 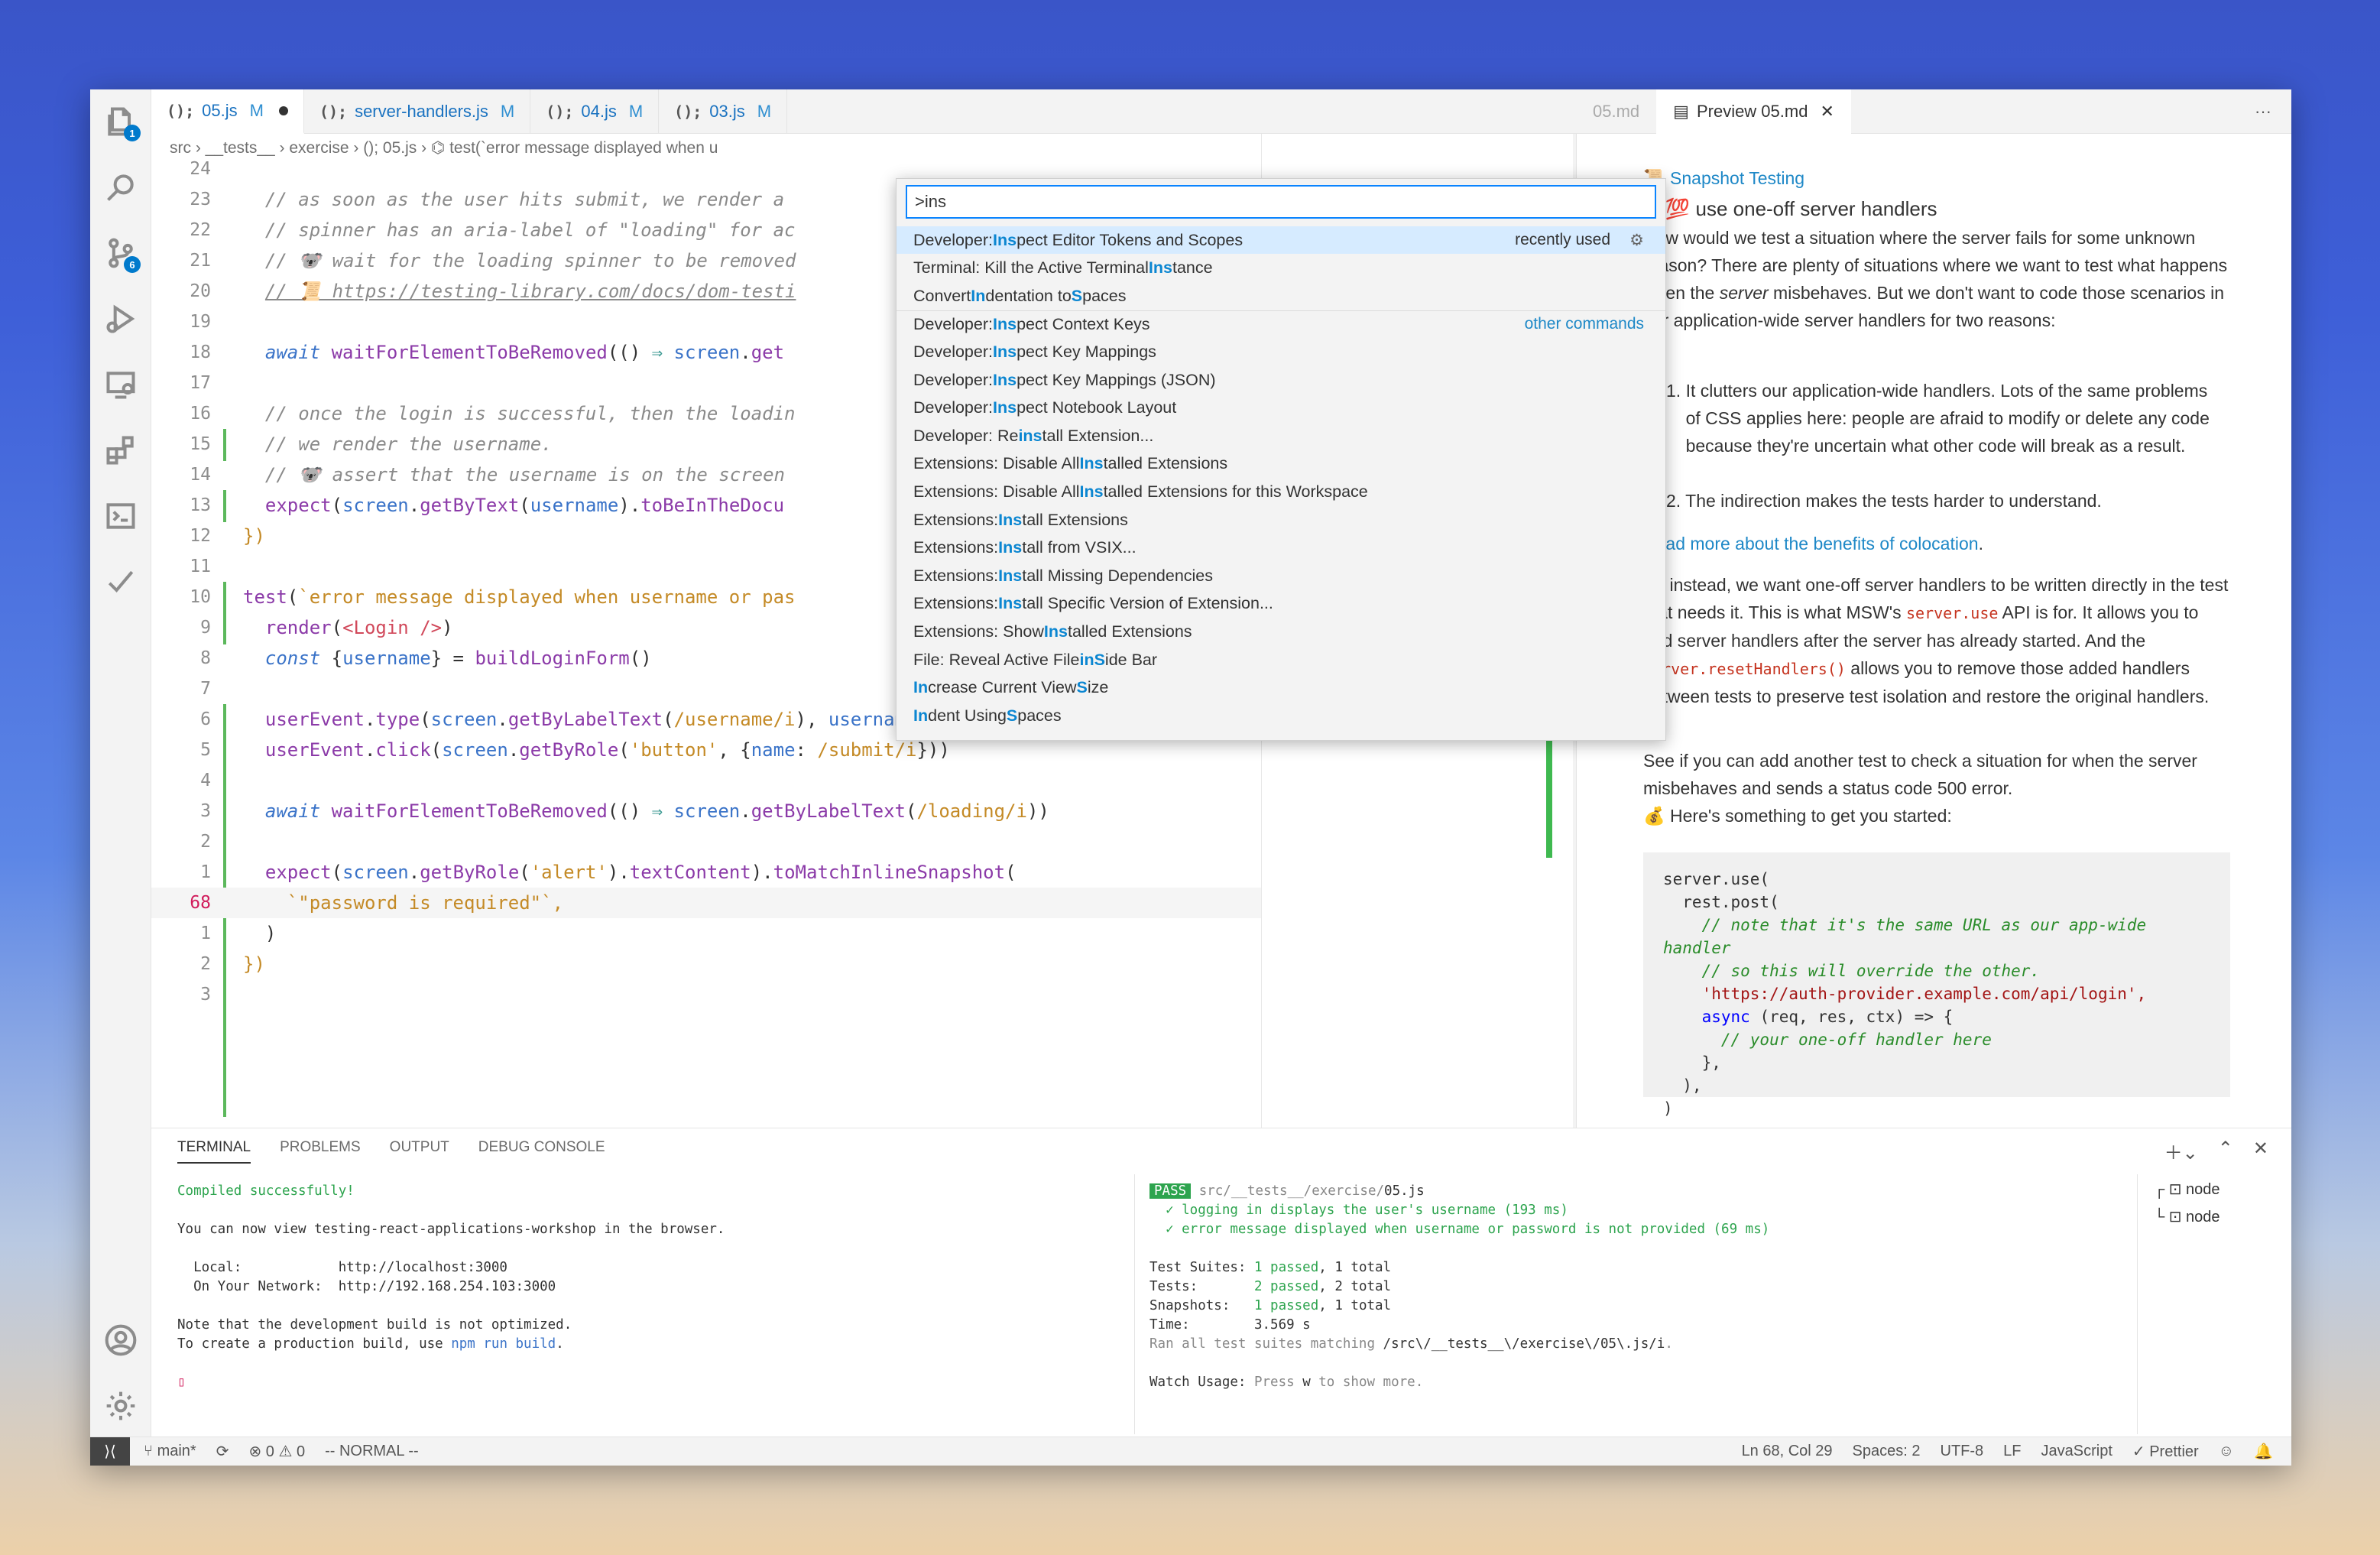 I want to click on tab-preview-05-md: ▤ Preview 05.md ✕, so click(x=1753, y=111).